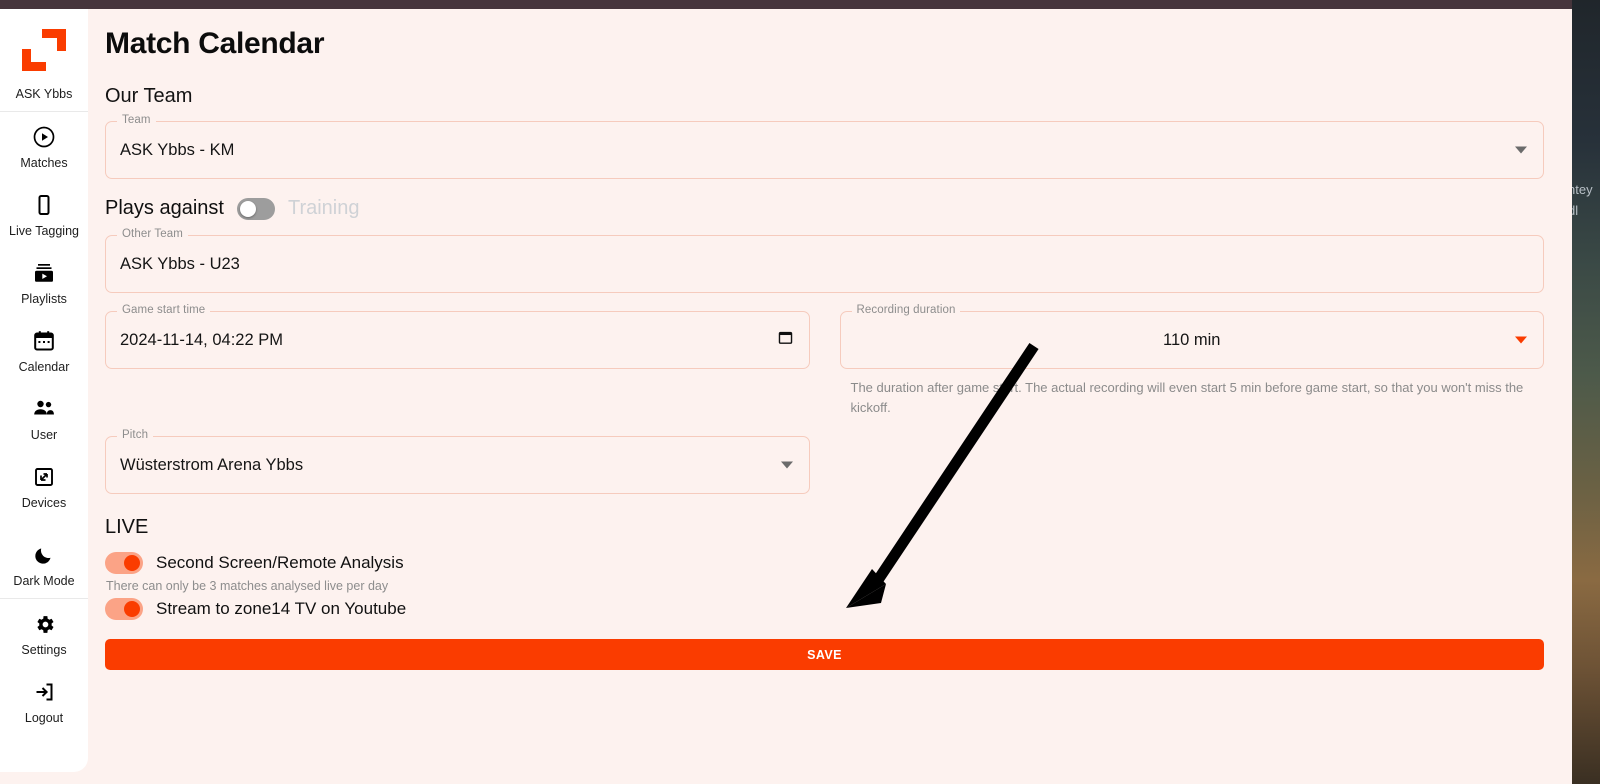 The height and width of the screenshot is (784, 1600). What do you see at coordinates (127, 527) in the screenshot?
I see `live-section-title: LIVE` at bounding box center [127, 527].